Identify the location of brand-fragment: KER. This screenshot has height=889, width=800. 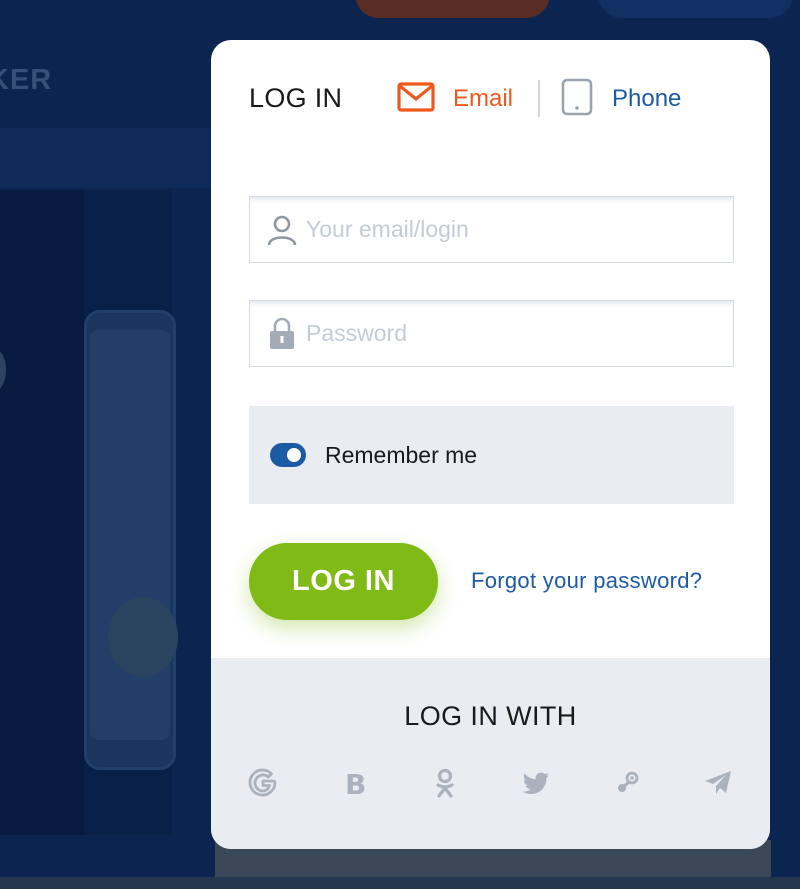
(26, 80).